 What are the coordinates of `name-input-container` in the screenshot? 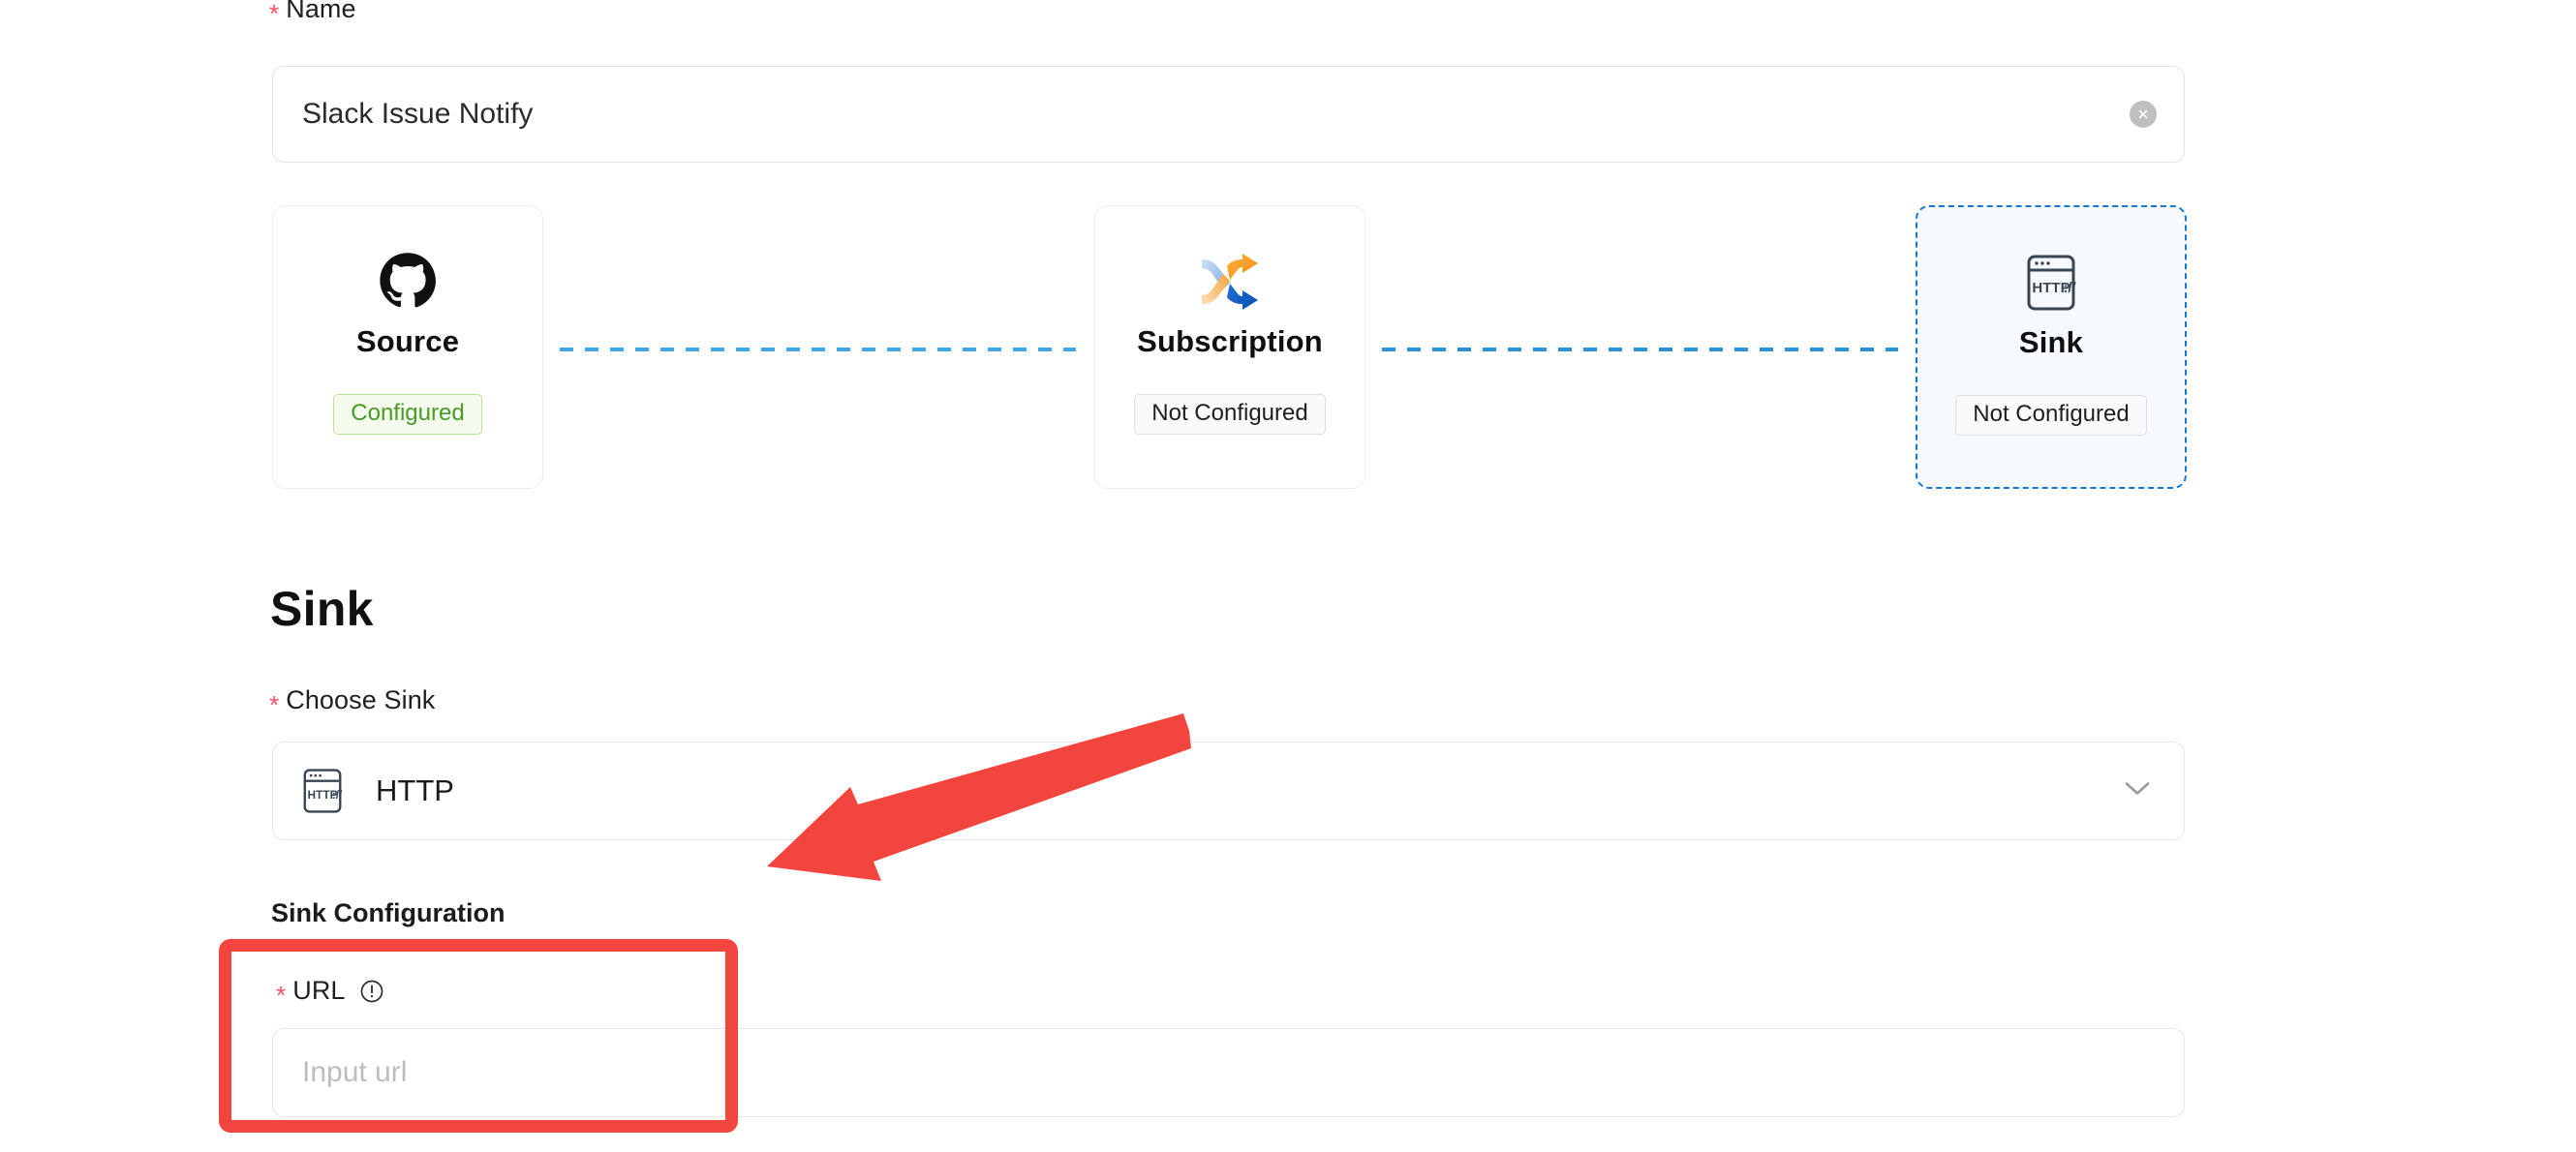 It's located at (1228, 114).